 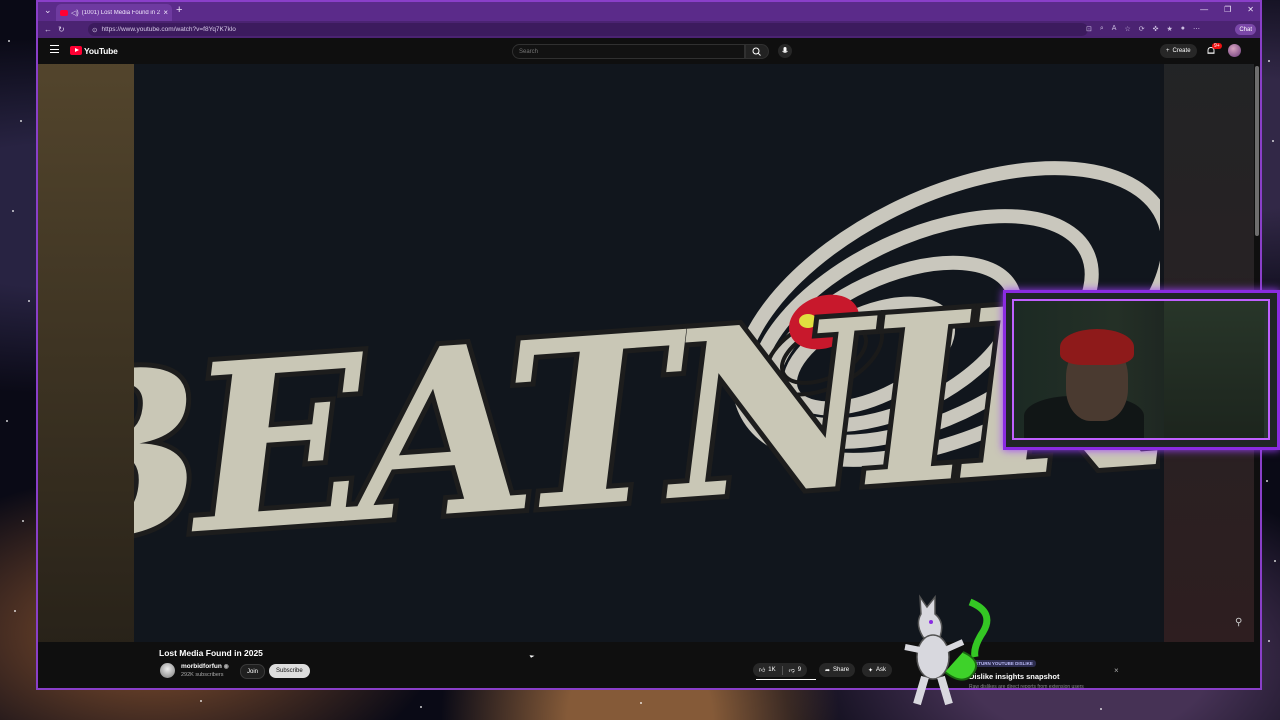 What do you see at coordinates (226, 667) in the screenshot?
I see `verified-icon: ◉` at bounding box center [226, 667].